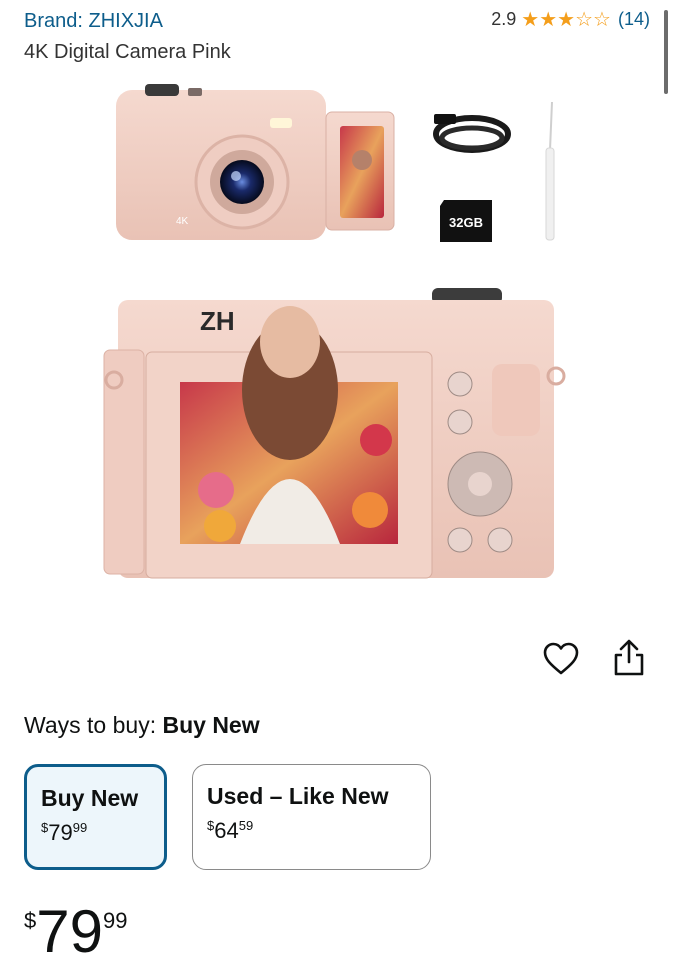 The width and height of the screenshot is (674, 960). I want to click on wrist-strap-image, so click(550, 171).